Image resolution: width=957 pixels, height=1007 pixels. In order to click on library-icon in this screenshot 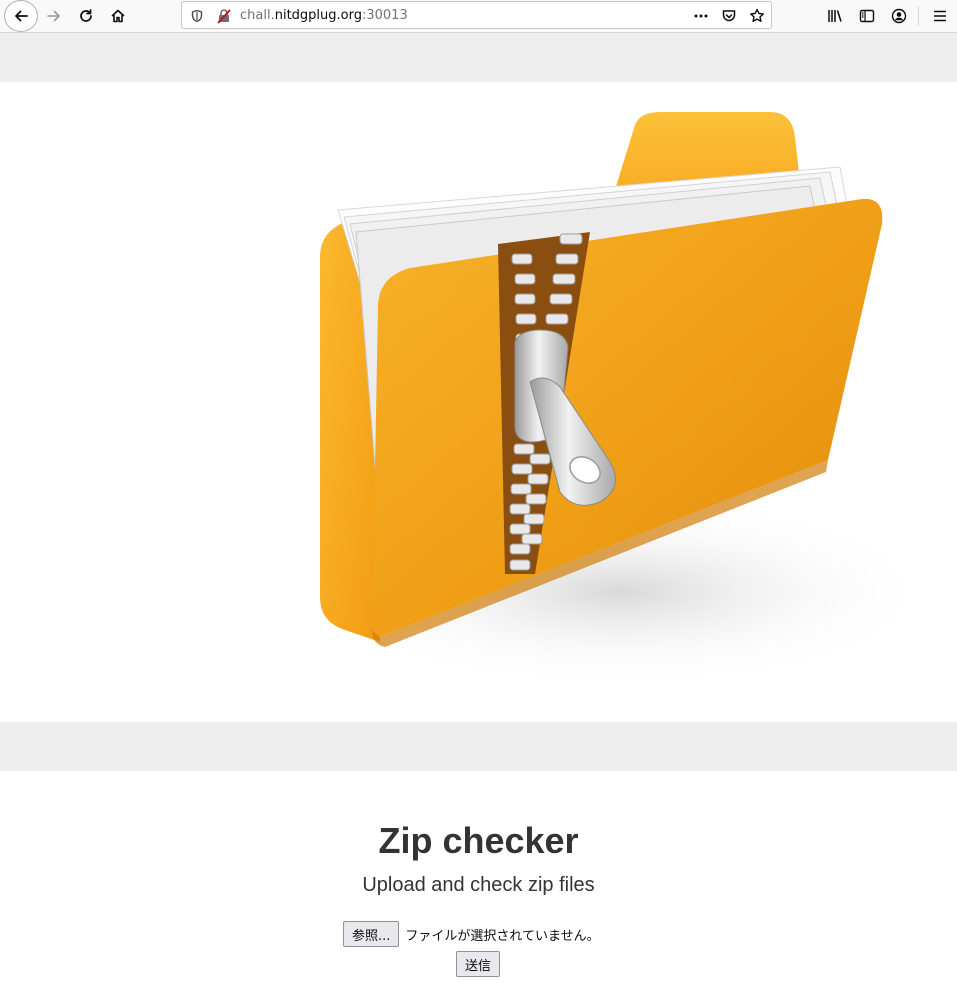, I will do `click(835, 16)`.